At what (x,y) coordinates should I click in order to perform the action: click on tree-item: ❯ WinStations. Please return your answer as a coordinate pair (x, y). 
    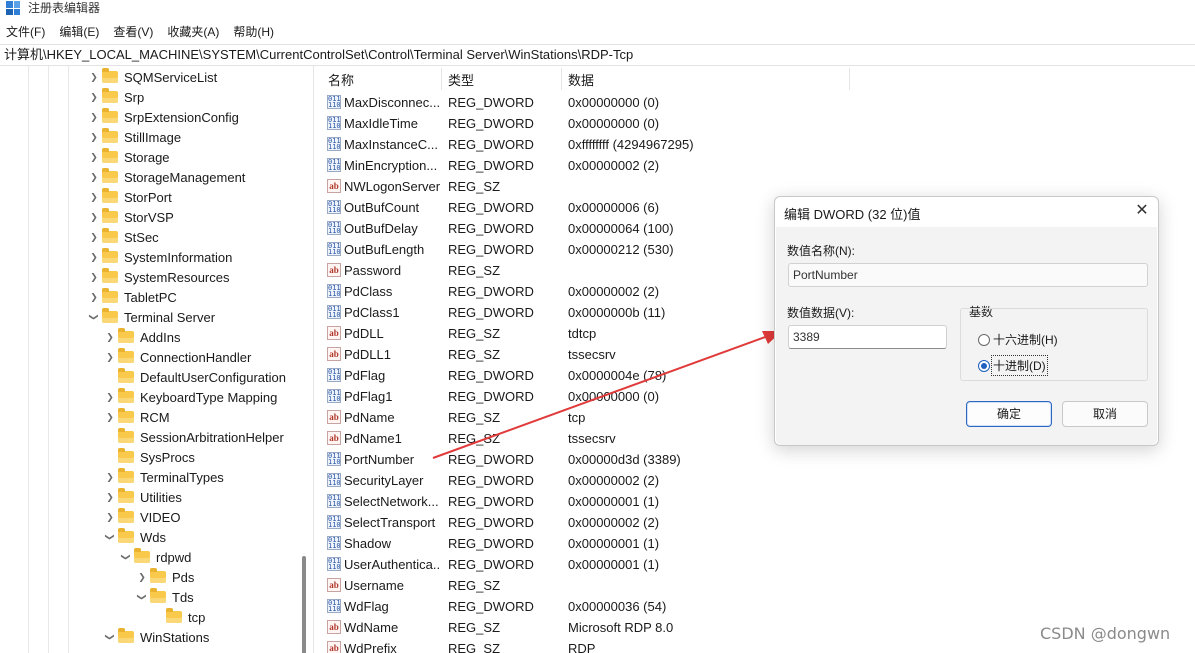
    Looking at the image, I should click on (156, 637).